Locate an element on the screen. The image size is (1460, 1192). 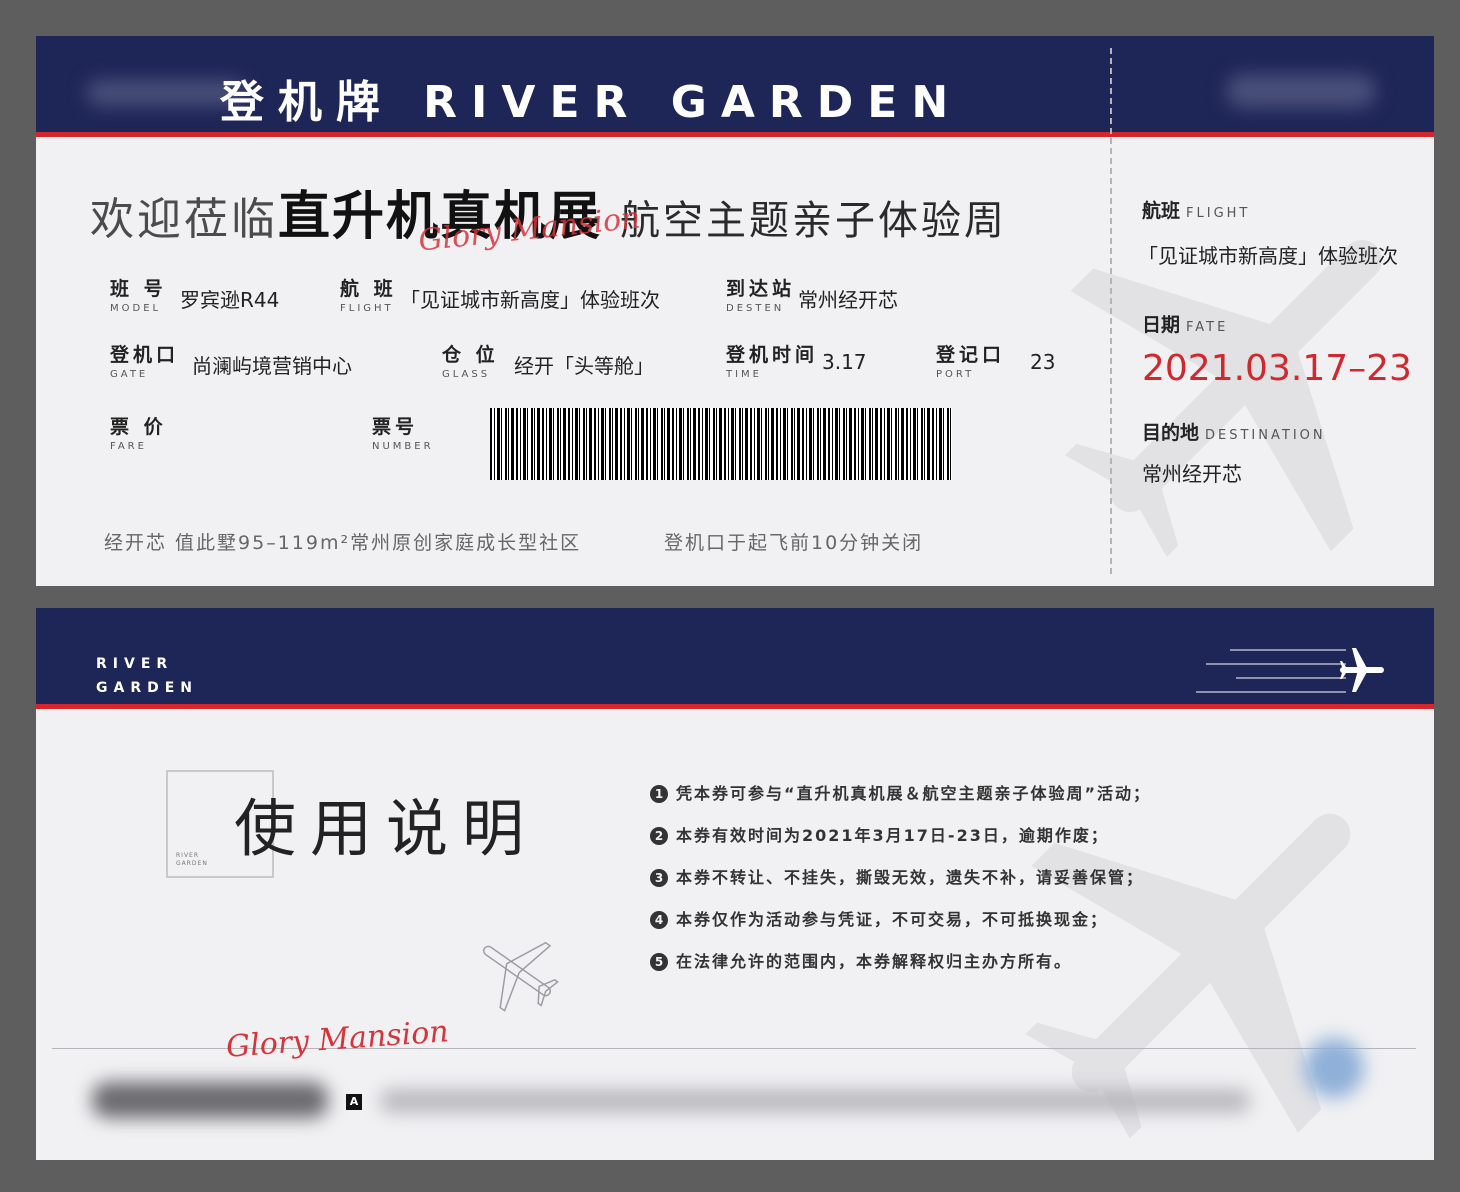
field-destination-label: 到达站 is located at coordinates (761, 289).